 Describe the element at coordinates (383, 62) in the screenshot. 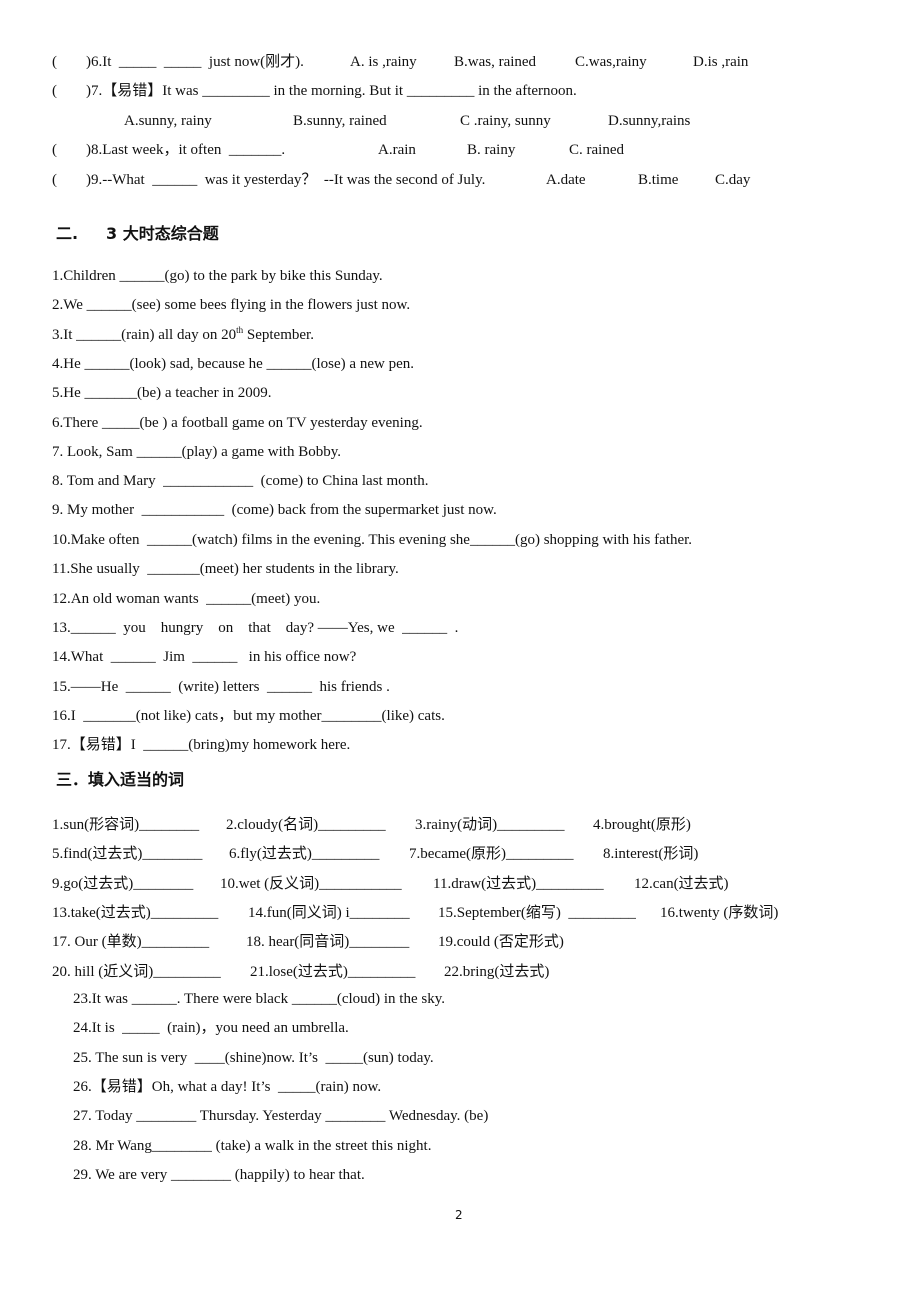

I see `option-a: A. is ,rainy` at that location.